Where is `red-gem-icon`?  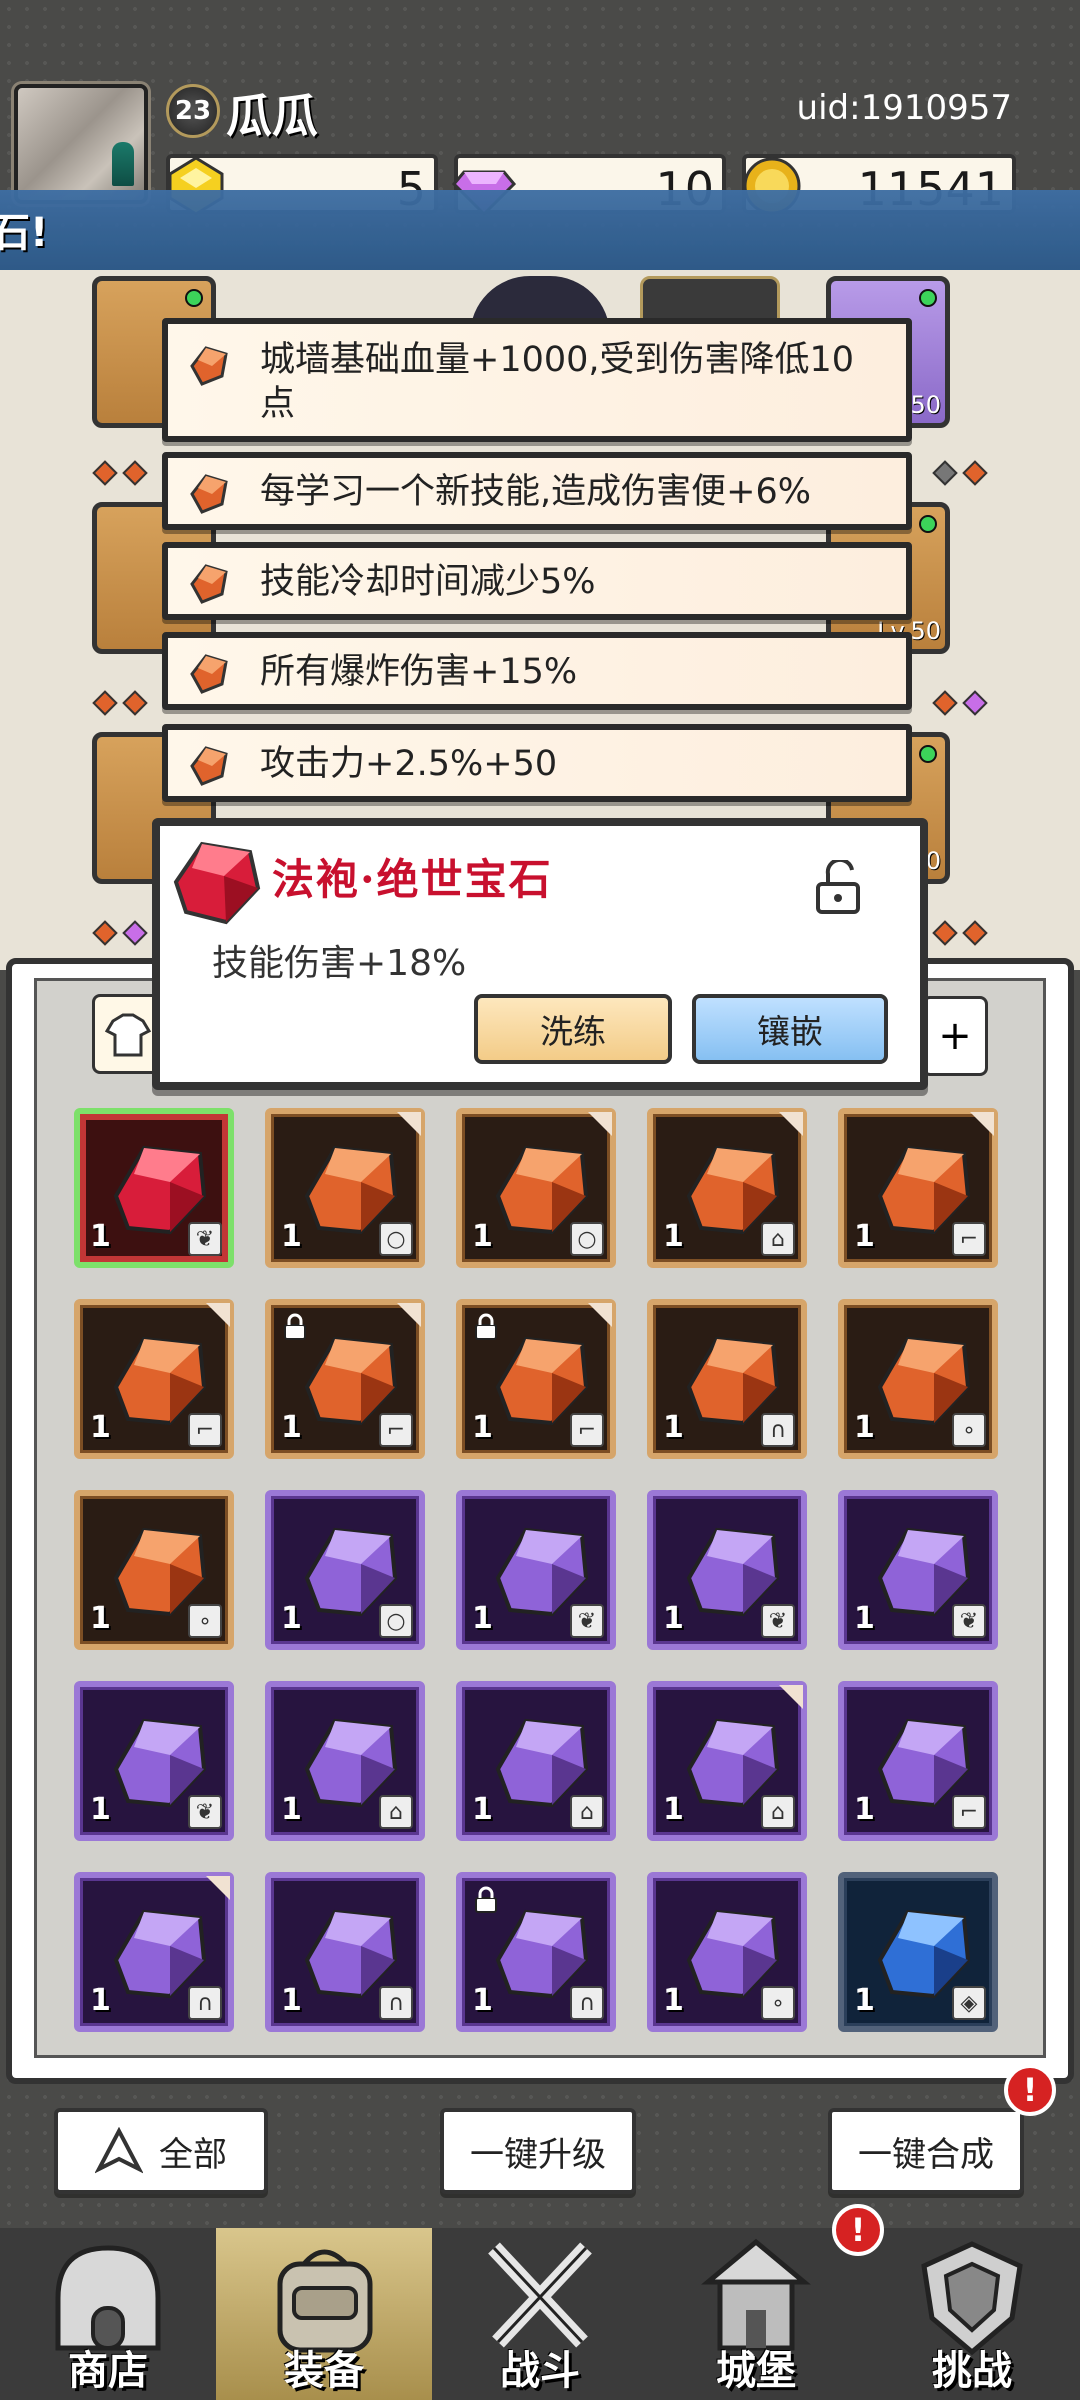 red-gem-icon is located at coordinates (217, 883).